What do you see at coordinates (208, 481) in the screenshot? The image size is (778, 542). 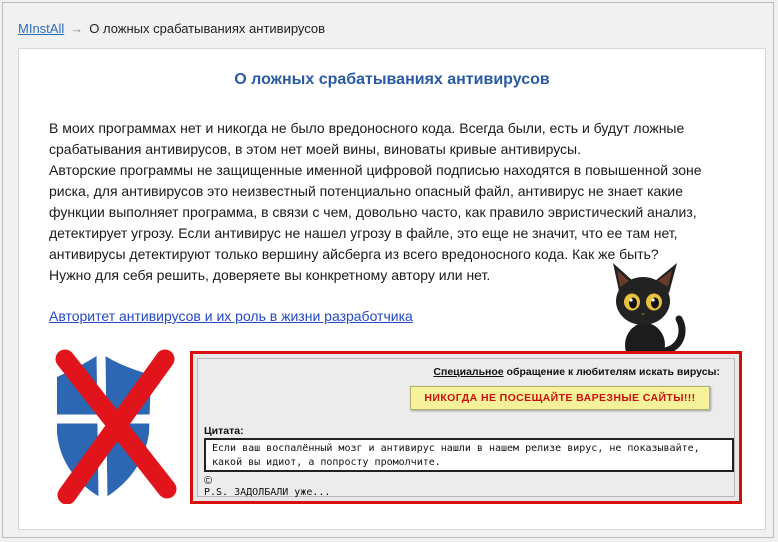 I see `copyright-sign: ©` at bounding box center [208, 481].